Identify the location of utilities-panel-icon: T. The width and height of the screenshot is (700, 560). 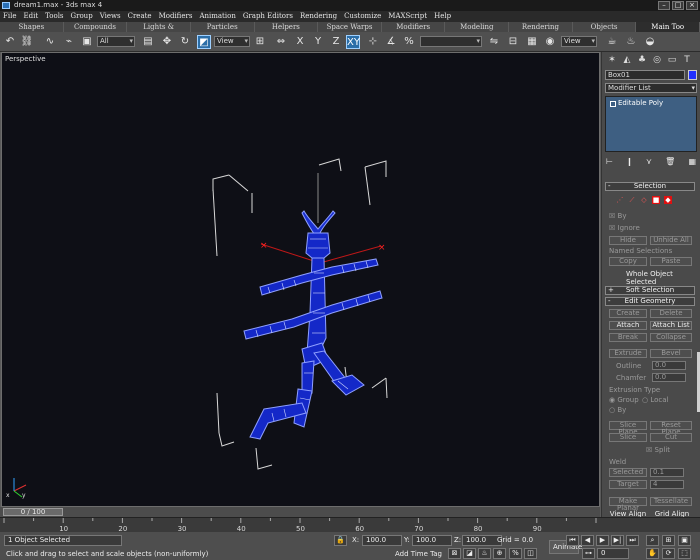
(687, 60).